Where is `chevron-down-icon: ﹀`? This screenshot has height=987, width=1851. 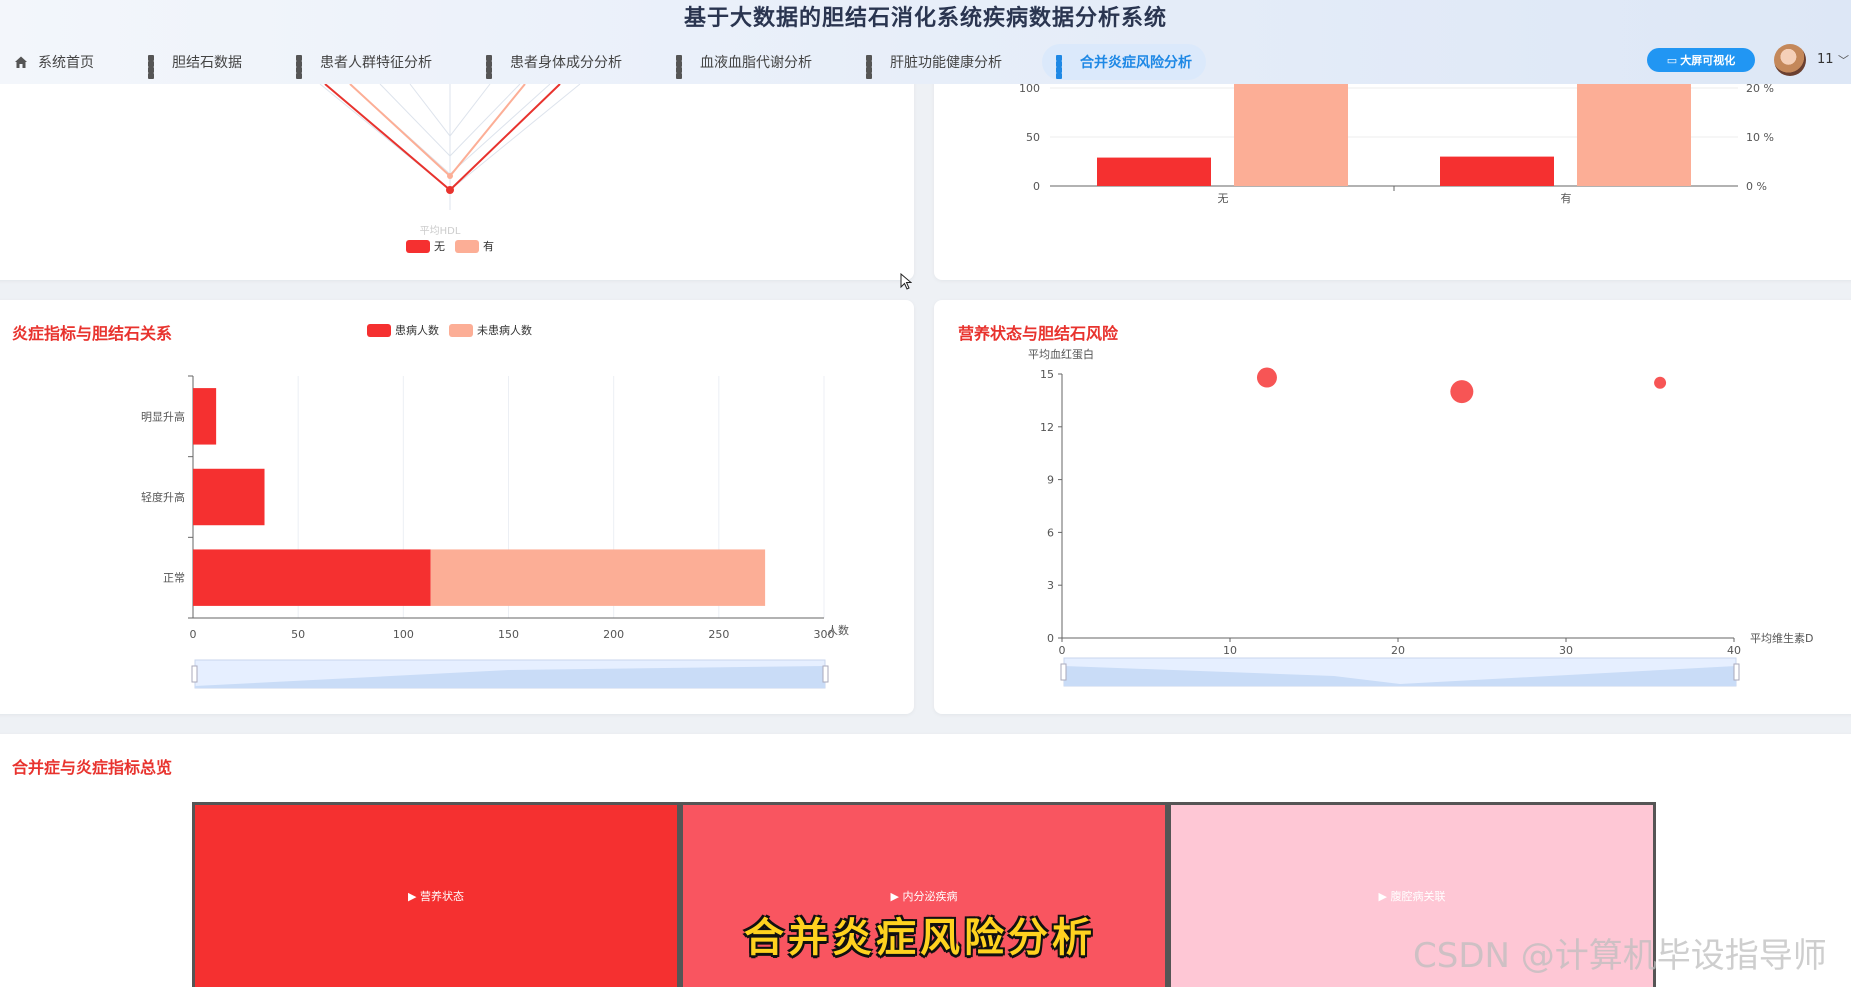
chevron-down-icon: ﹀ is located at coordinates (1843, 60).